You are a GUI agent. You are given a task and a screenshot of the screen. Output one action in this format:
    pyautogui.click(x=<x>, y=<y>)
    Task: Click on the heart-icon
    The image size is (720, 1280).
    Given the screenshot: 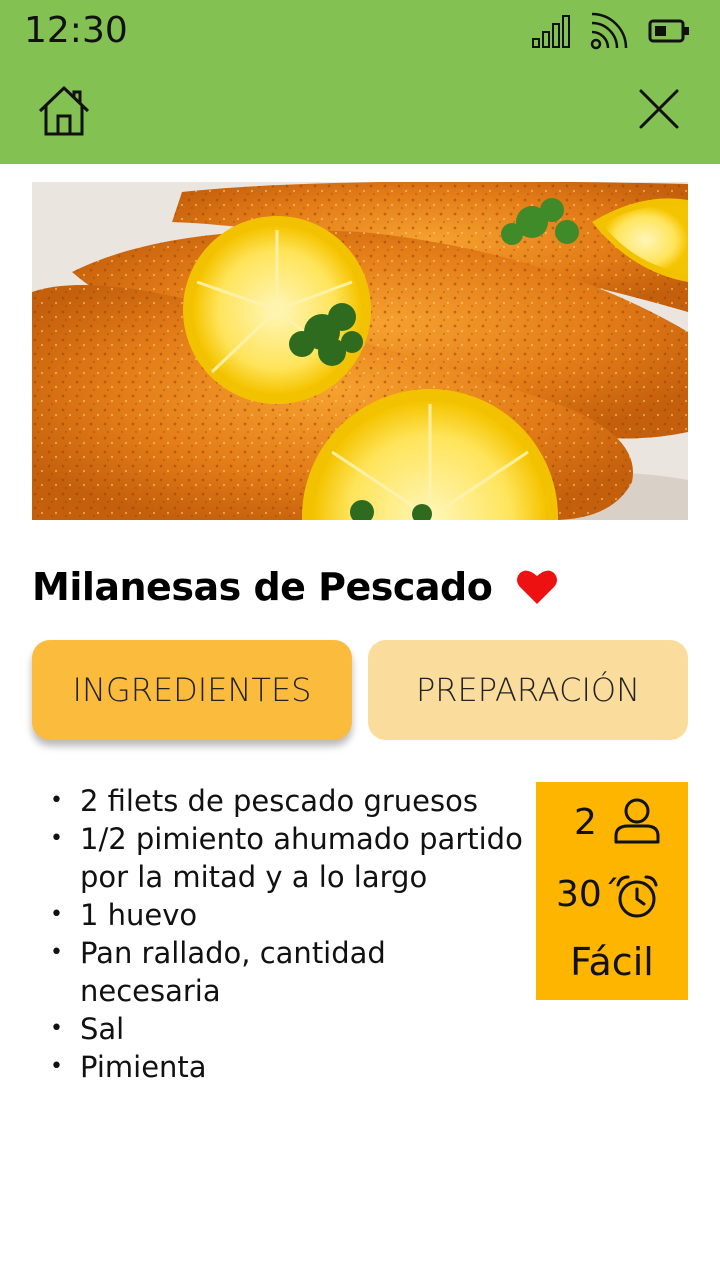 What is the action you would take?
    pyautogui.click(x=537, y=587)
    